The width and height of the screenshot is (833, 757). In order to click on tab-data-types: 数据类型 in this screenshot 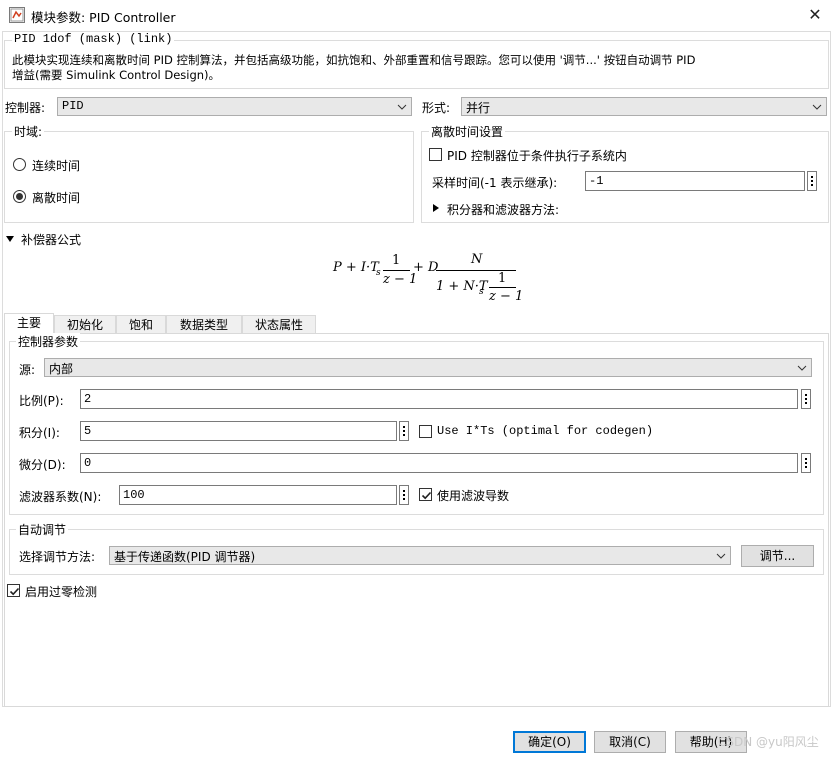, I will do `click(204, 324)`.